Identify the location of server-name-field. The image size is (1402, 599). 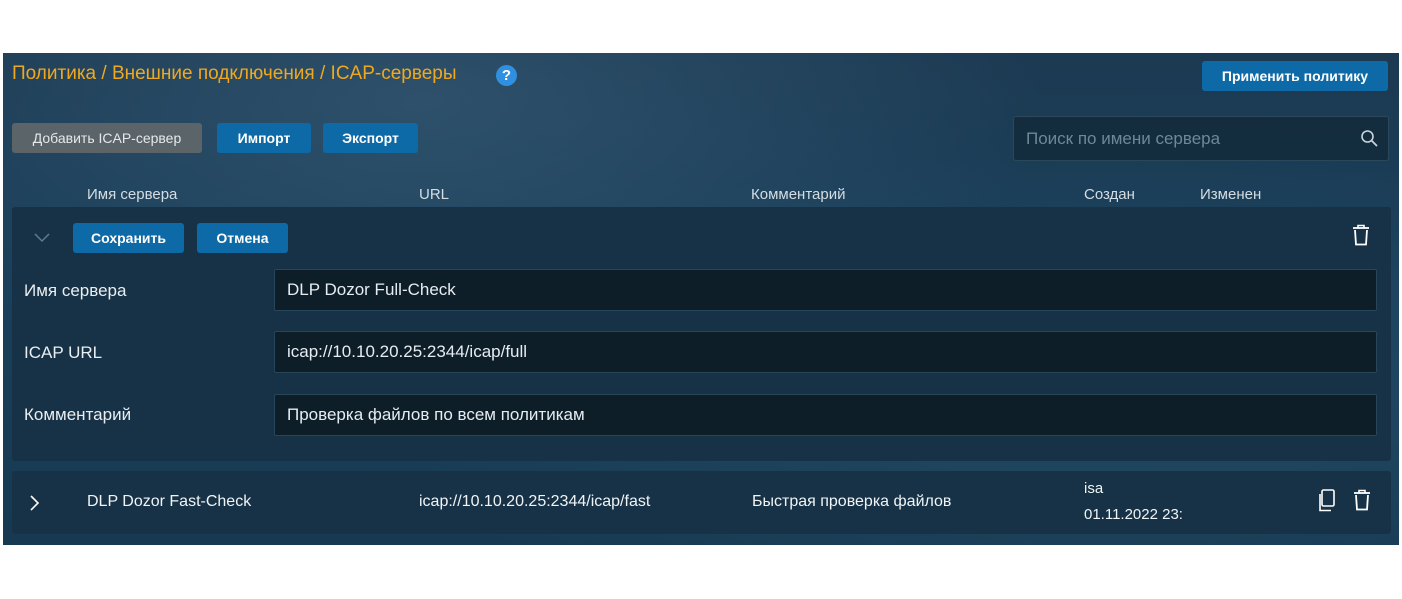
(825, 290).